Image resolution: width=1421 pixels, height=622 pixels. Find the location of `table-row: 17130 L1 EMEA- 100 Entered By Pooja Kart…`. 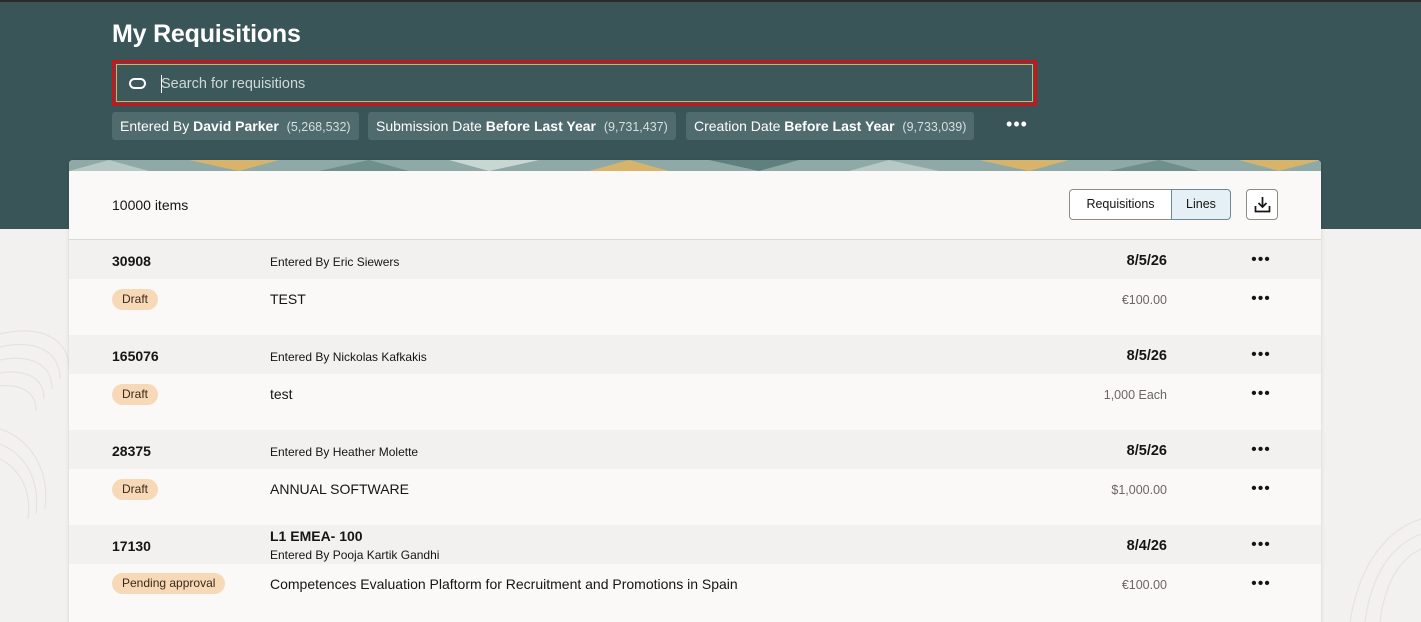

table-row: 17130 L1 EMEA- 100 Entered By Pooja Kart… is located at coordinates (695, 572).